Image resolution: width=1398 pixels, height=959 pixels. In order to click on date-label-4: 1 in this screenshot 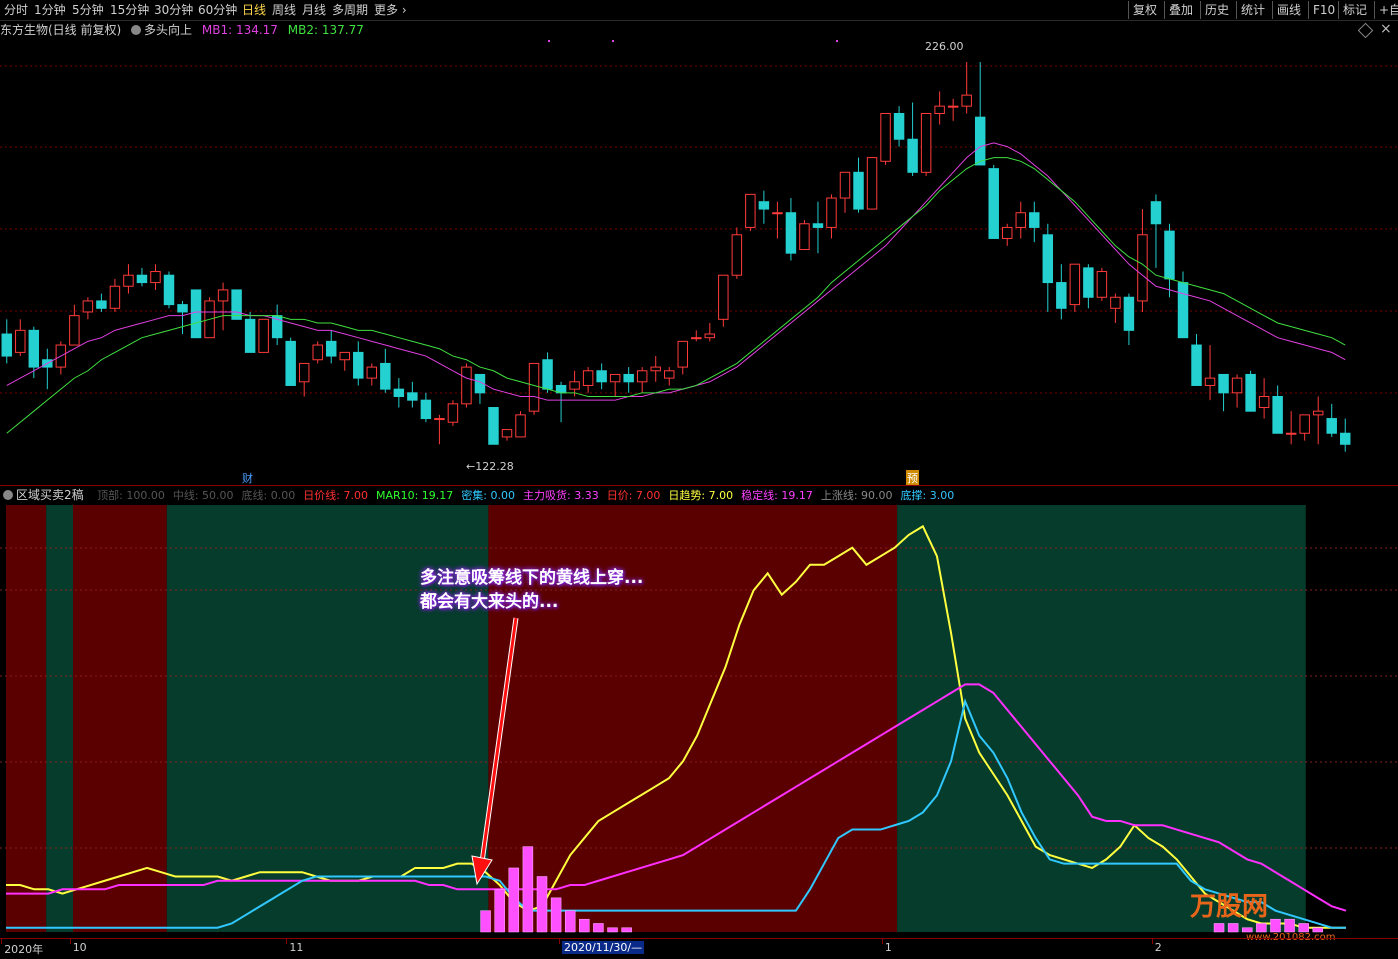, I will do `click(888, 947)`.